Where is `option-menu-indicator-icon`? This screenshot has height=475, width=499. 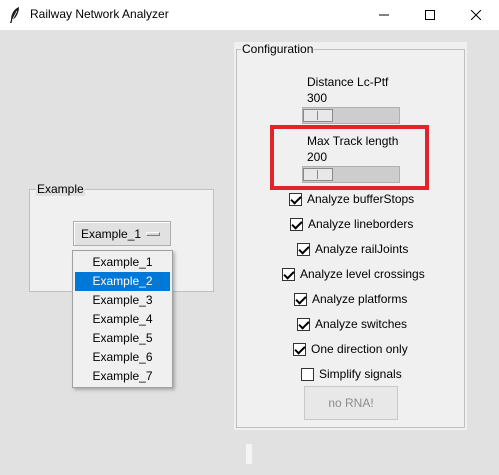
option-menu-indicator-icon is located at coordinates (153, 234).